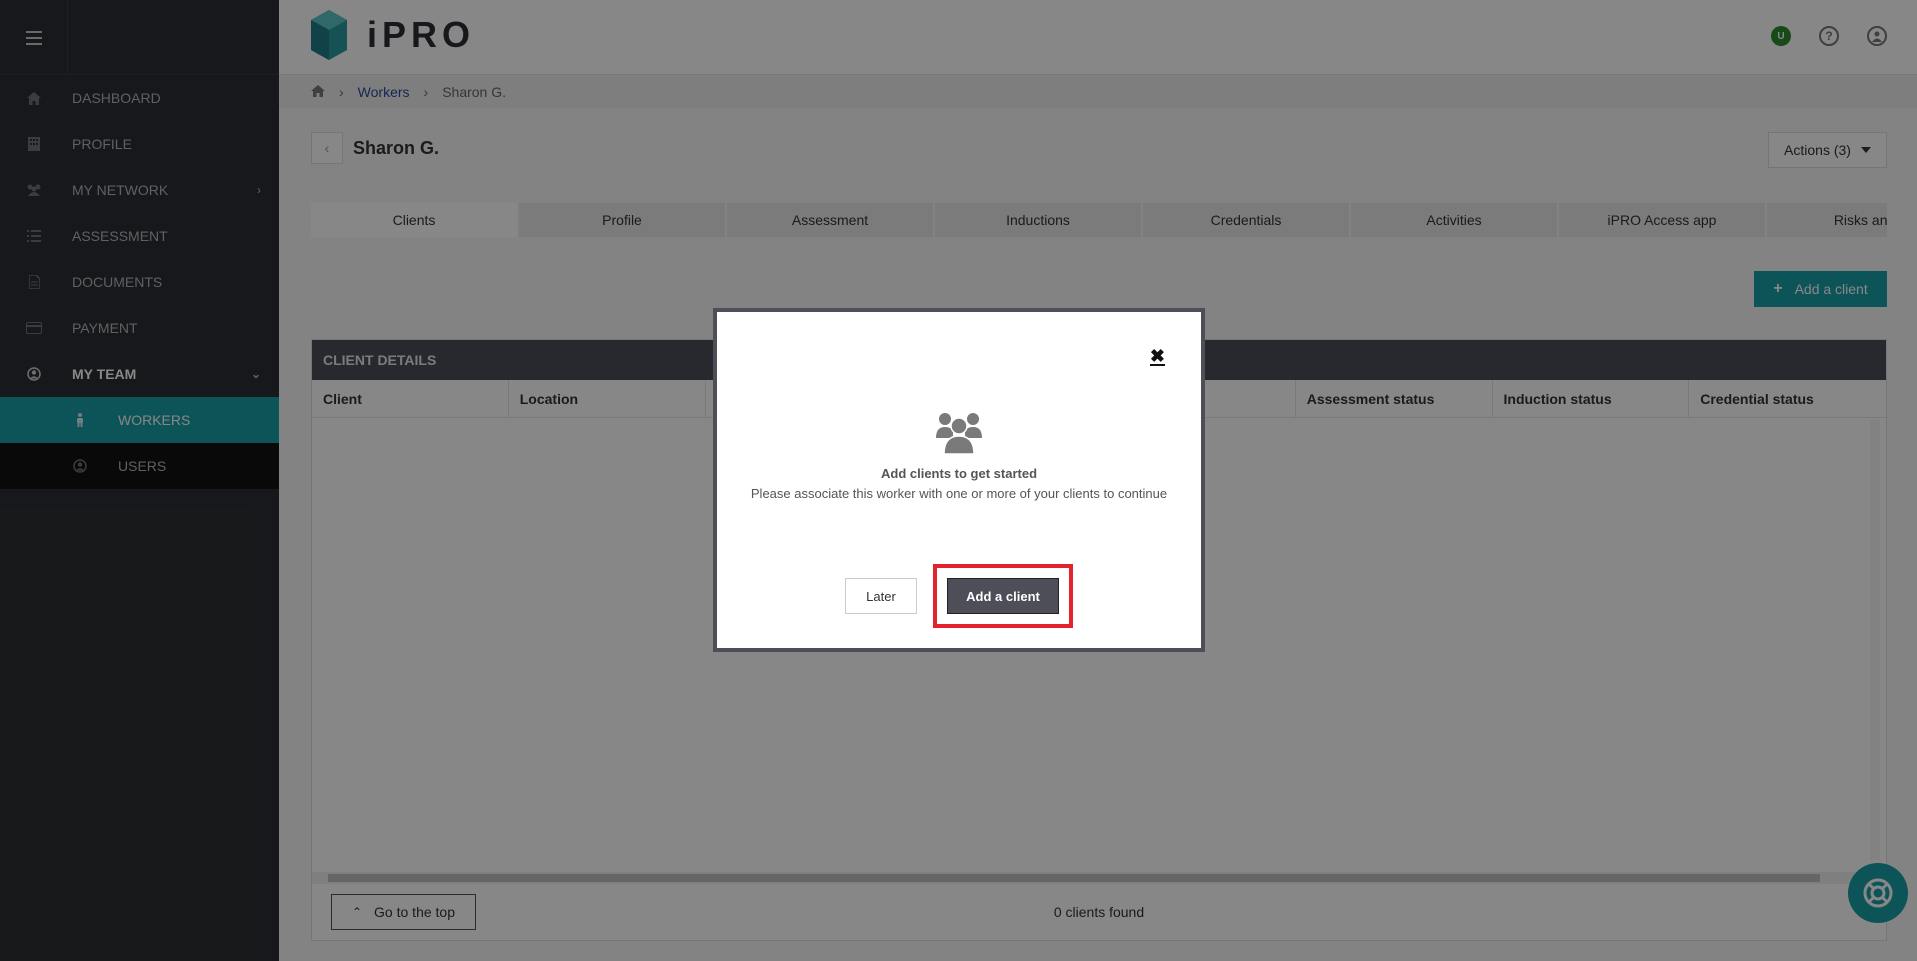 The width and height of the screenshot is (1917, 961). I want to click on highlight-box: Add a client, so click(1003, 596).